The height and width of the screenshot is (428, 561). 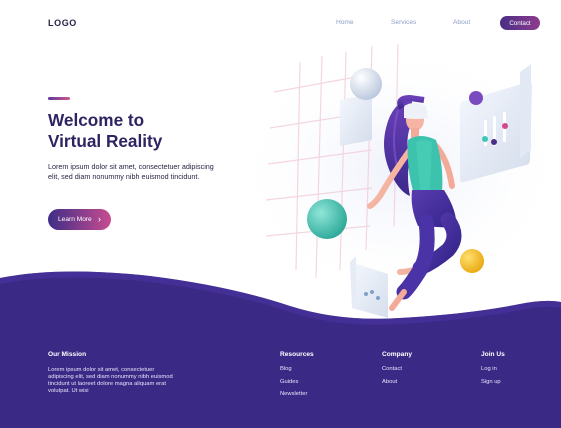 What do you see at coordinates (289, 382) in the screenshot?
I see `footer-link-guides: Guides` at bounding box center [289, 382].